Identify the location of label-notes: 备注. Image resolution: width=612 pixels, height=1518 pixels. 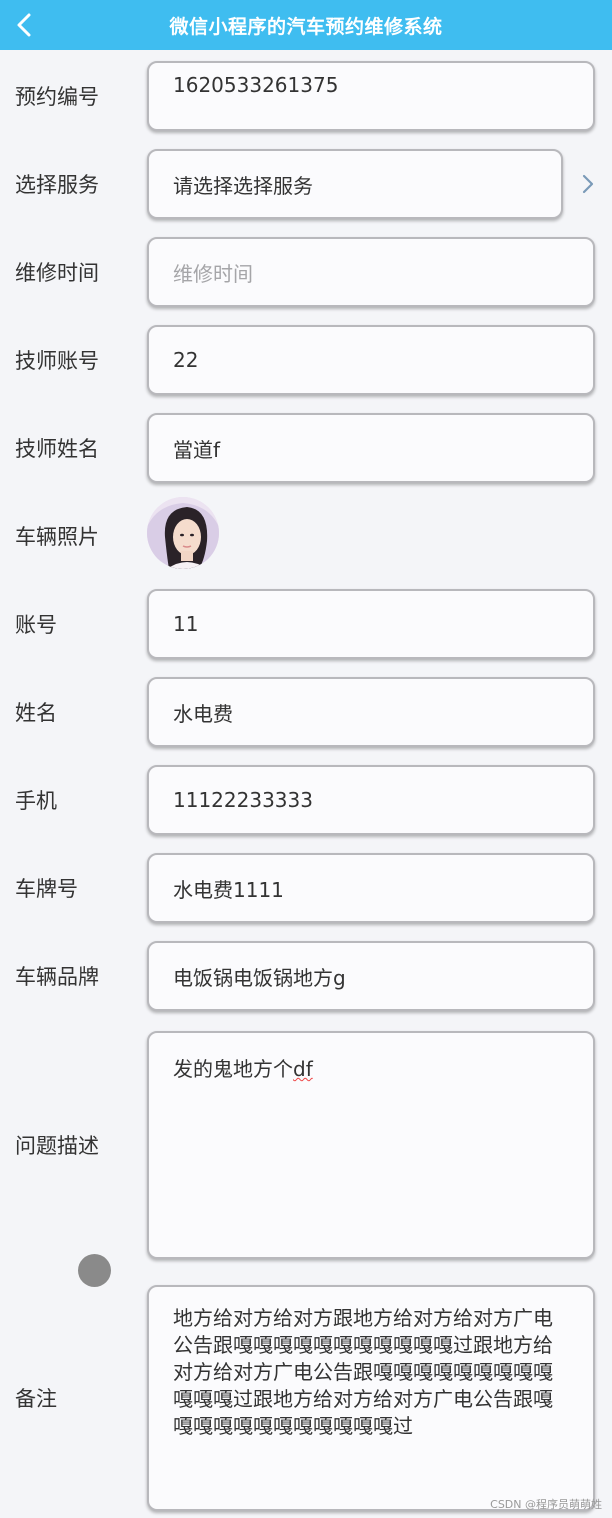
(36, 1399).